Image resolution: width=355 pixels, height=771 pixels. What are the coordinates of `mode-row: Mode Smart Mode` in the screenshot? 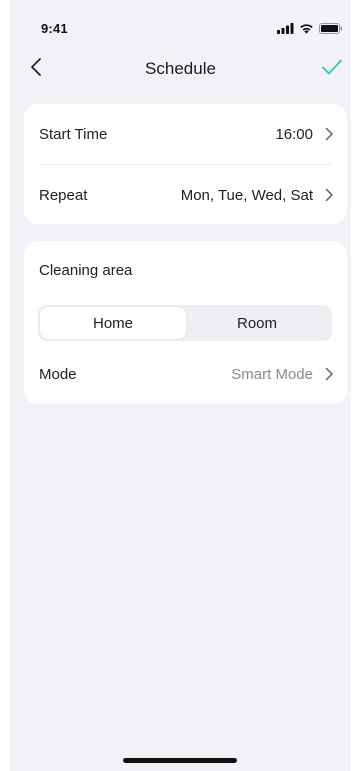 It's located at (185, 374).